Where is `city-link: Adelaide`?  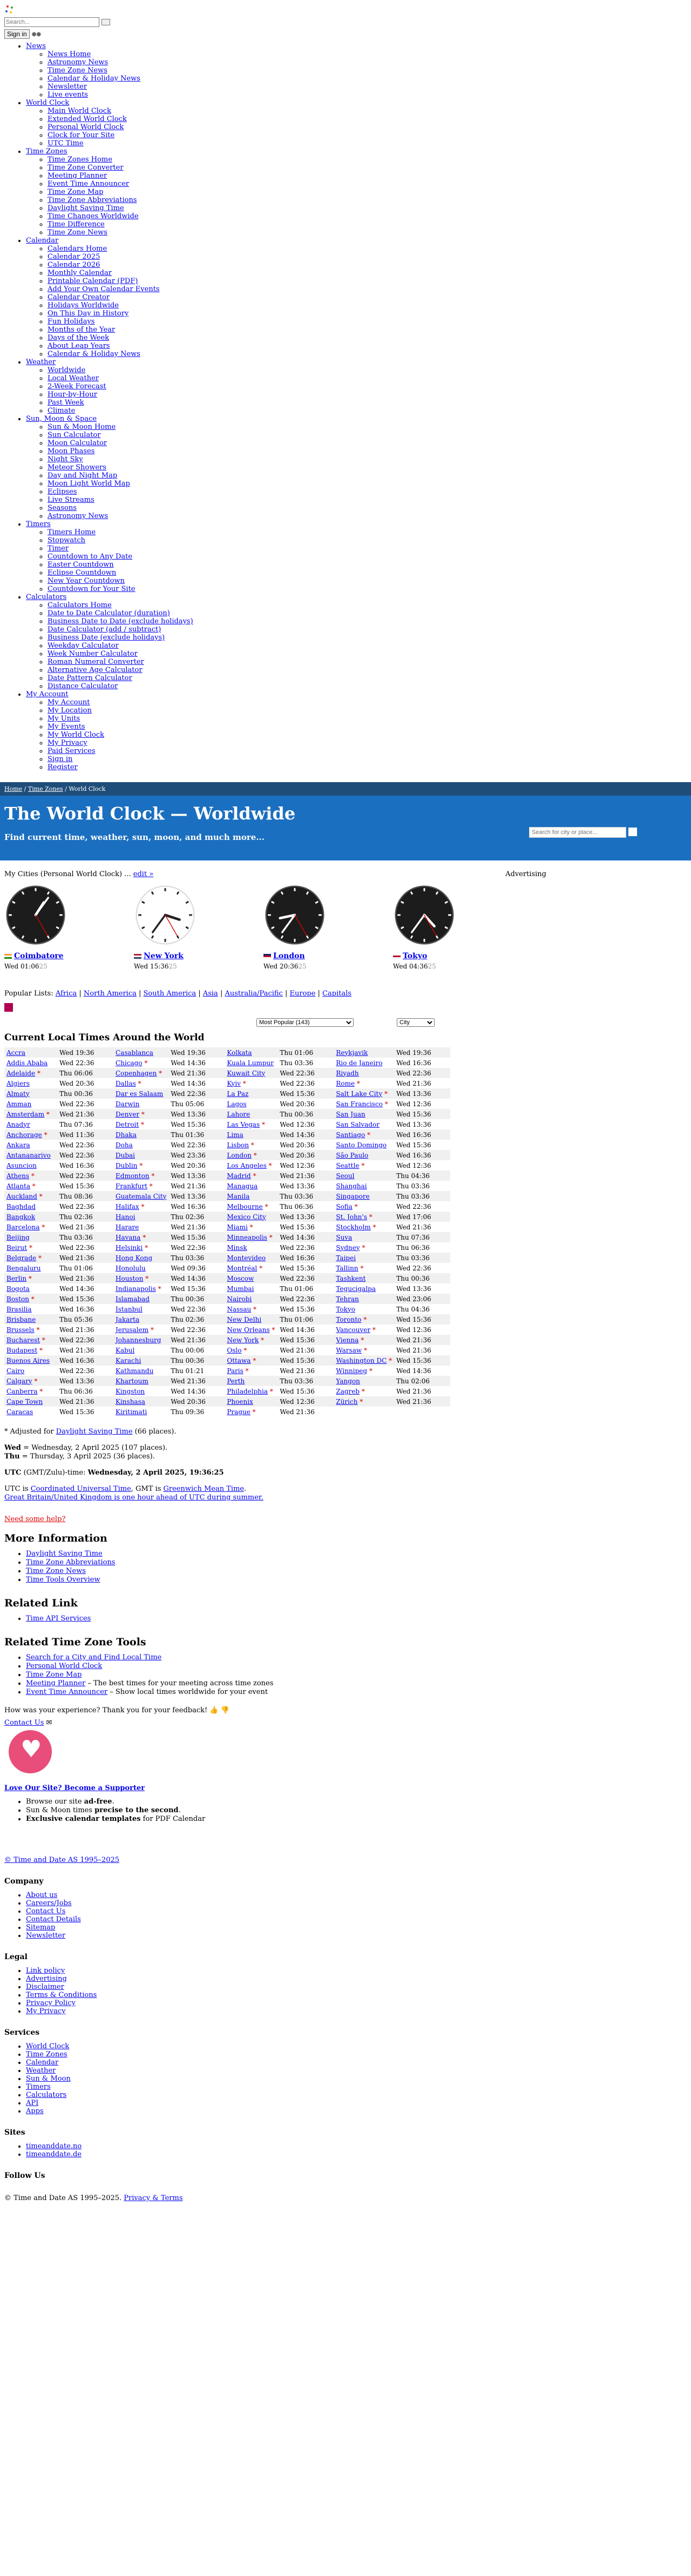 city-link: Adelaide is located at coordinates (20, 1073).